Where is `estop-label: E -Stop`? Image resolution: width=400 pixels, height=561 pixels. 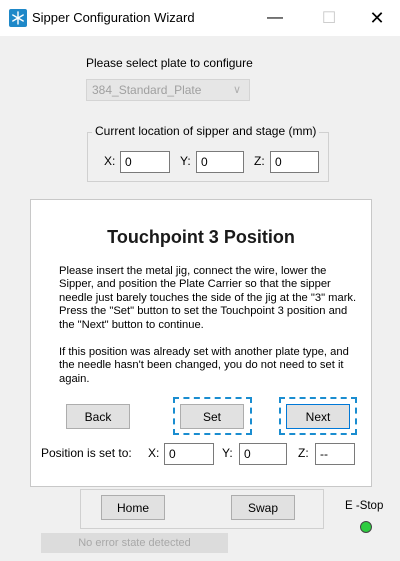
estop-label: E -Stop is located at coordinates (364, 506).